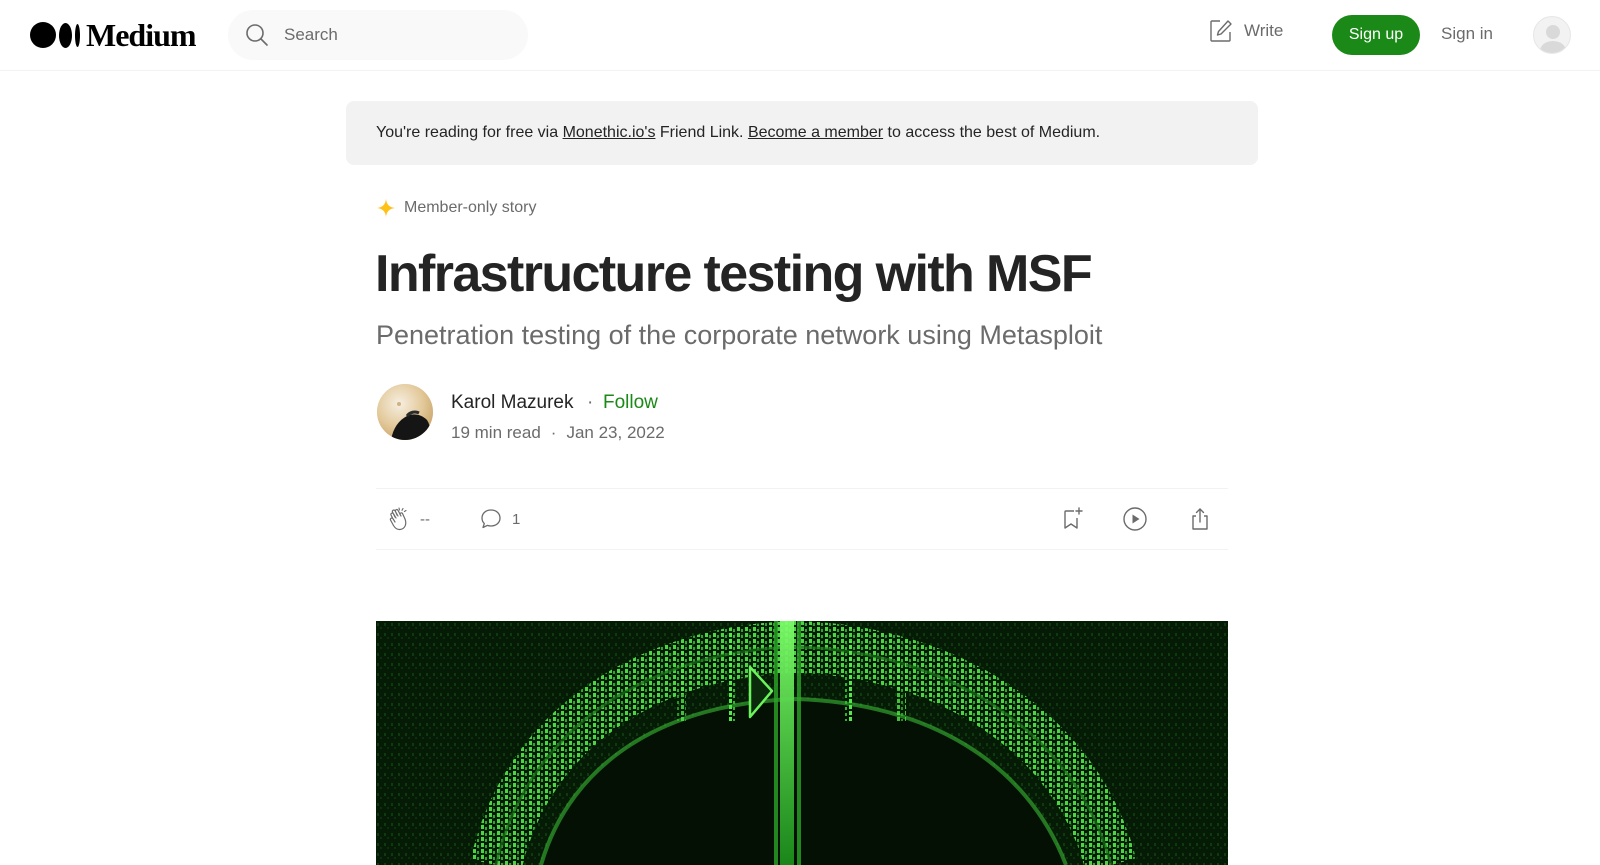  I want to click on publish-date: Jan 23, 2022, so click(615, 432).